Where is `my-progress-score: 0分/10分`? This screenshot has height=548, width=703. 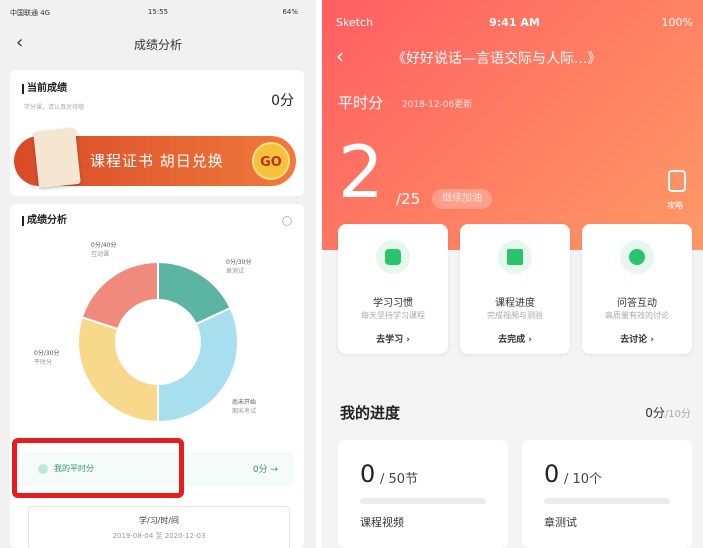
my-progress-score: 0分/10分 is located at coordinates (668, 412).